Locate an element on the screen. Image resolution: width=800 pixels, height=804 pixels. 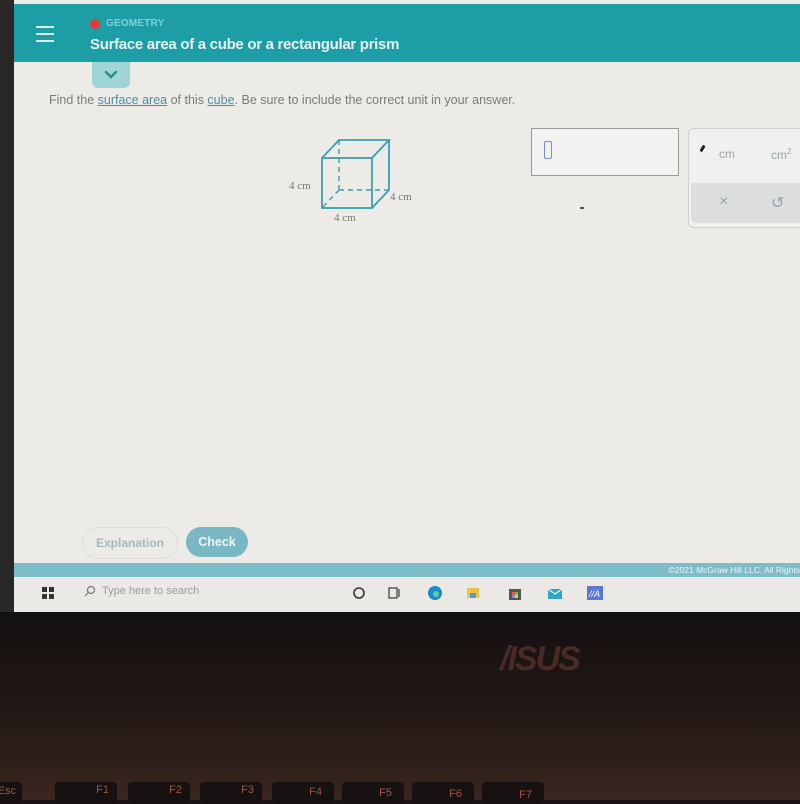
topic-label: GEOMETRY is located at coordinates (135, 23).